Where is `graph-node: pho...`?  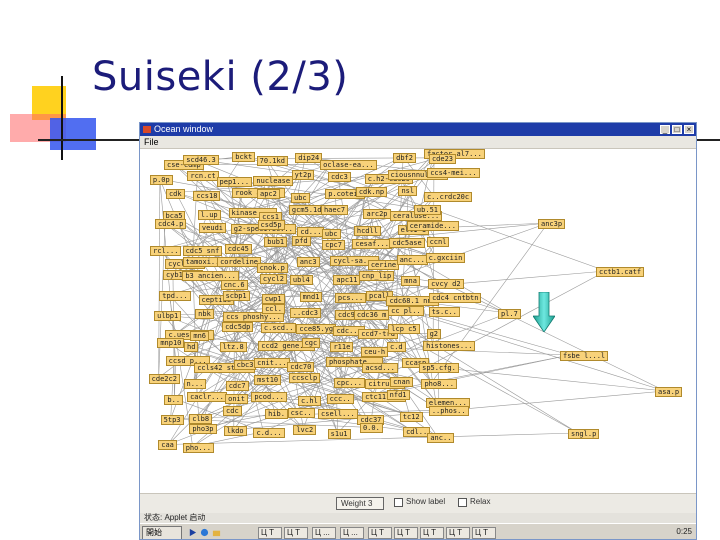 graph-node: pho... is located at coordinates (198, 447).